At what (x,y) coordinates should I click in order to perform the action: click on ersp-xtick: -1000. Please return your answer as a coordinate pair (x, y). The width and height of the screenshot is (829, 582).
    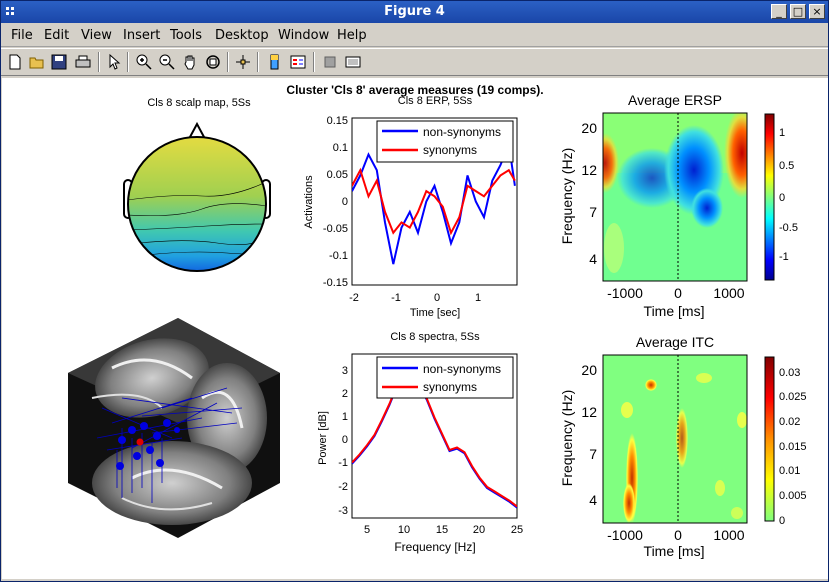
    Looking at the image, I should click on (625, 293).